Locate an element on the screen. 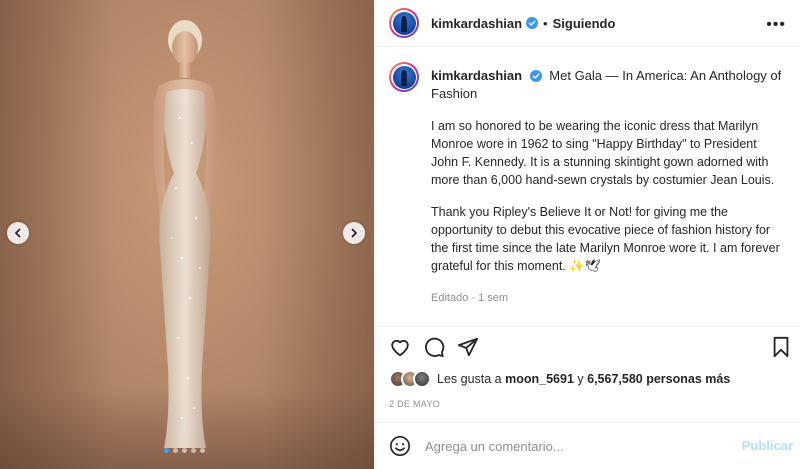 This screenshot has width=800, height=469. author-username: kimkardashian is located at coordinates (476, 23).